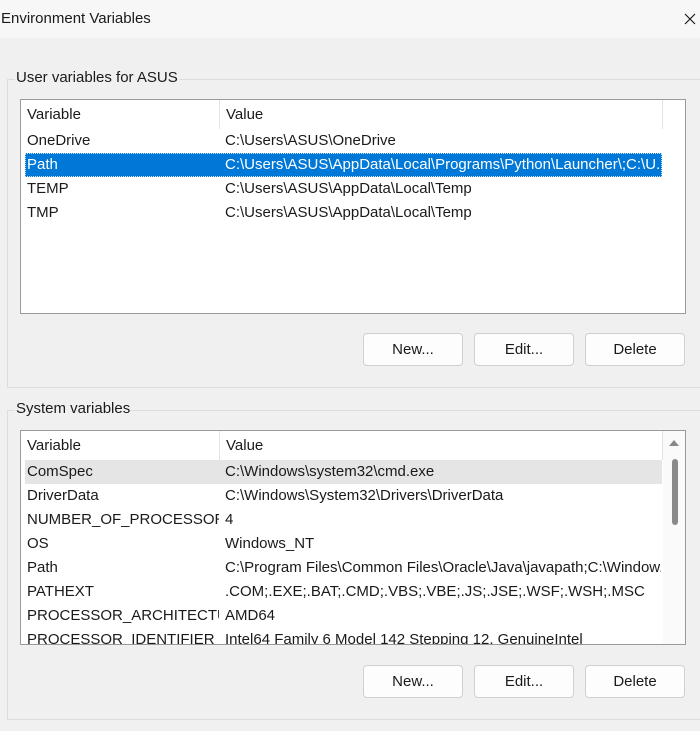 The width and height of the screenshot is (700, 731). Describe the element at coordinates (60, 591) in the screenshot. I see `variable-name: PATHEXT` at that location.